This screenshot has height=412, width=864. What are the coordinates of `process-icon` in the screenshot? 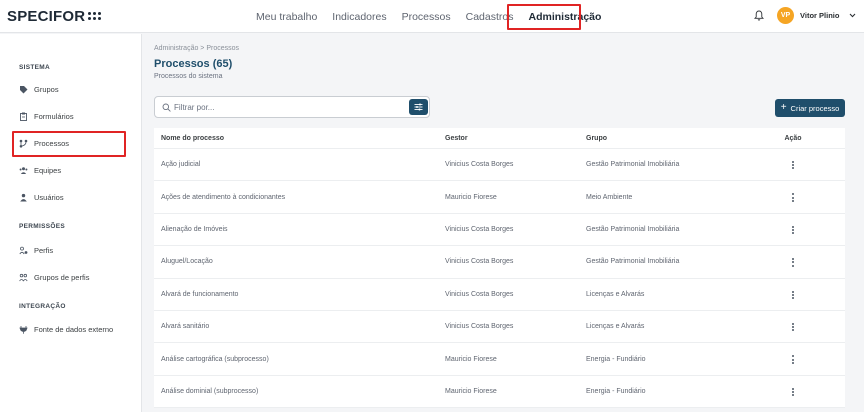 It's located at (23, 143).